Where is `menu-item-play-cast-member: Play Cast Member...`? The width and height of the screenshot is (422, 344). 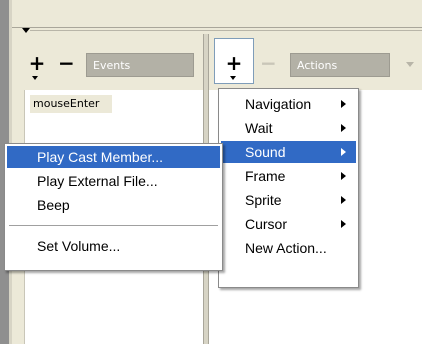 menu-item-play-cast-member: Play Cast Member... is located at coordinates (113, 157).